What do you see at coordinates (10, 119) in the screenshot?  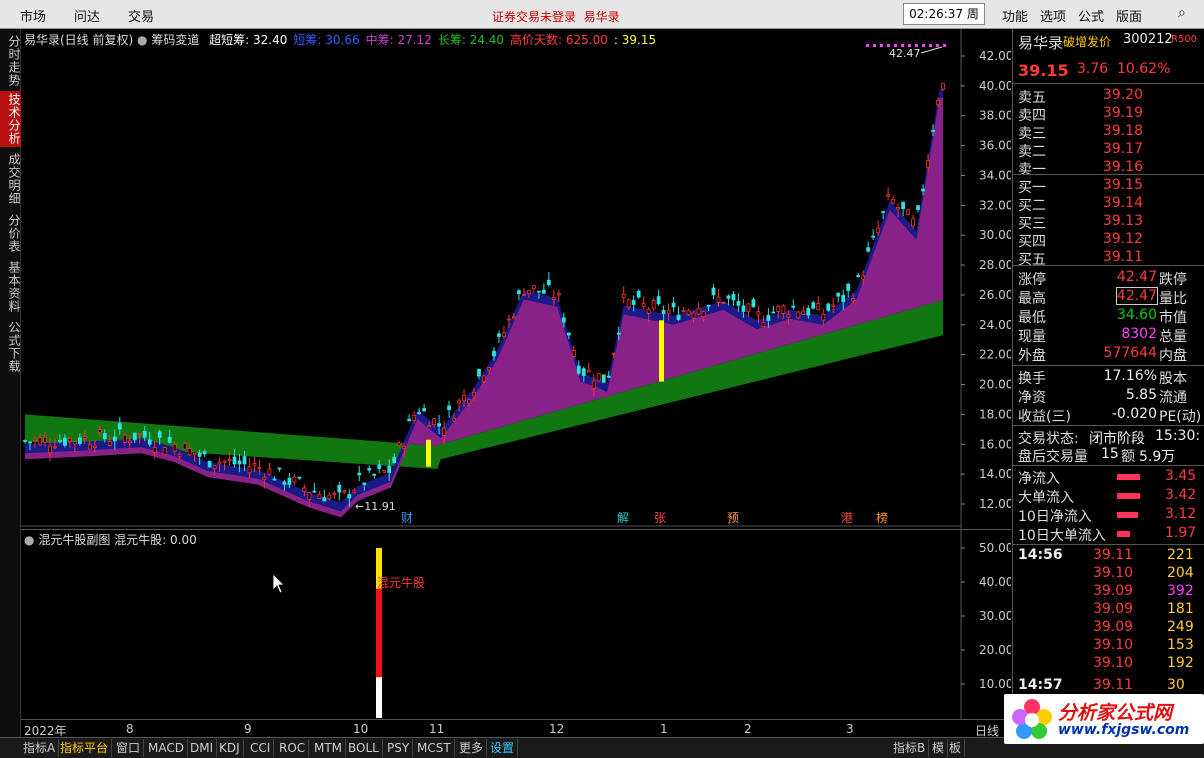 I see `tab-technical: 技术分析` at bounding box center [10, 119].